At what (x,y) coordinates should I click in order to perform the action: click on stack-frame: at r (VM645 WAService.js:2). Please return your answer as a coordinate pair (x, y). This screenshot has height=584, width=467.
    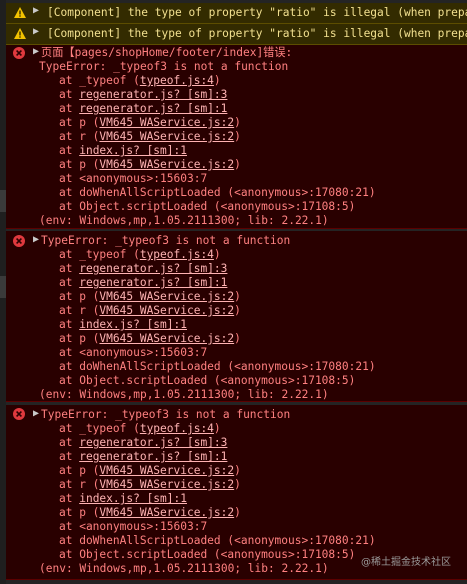
    Looking at the image, I should click on (150, 311).